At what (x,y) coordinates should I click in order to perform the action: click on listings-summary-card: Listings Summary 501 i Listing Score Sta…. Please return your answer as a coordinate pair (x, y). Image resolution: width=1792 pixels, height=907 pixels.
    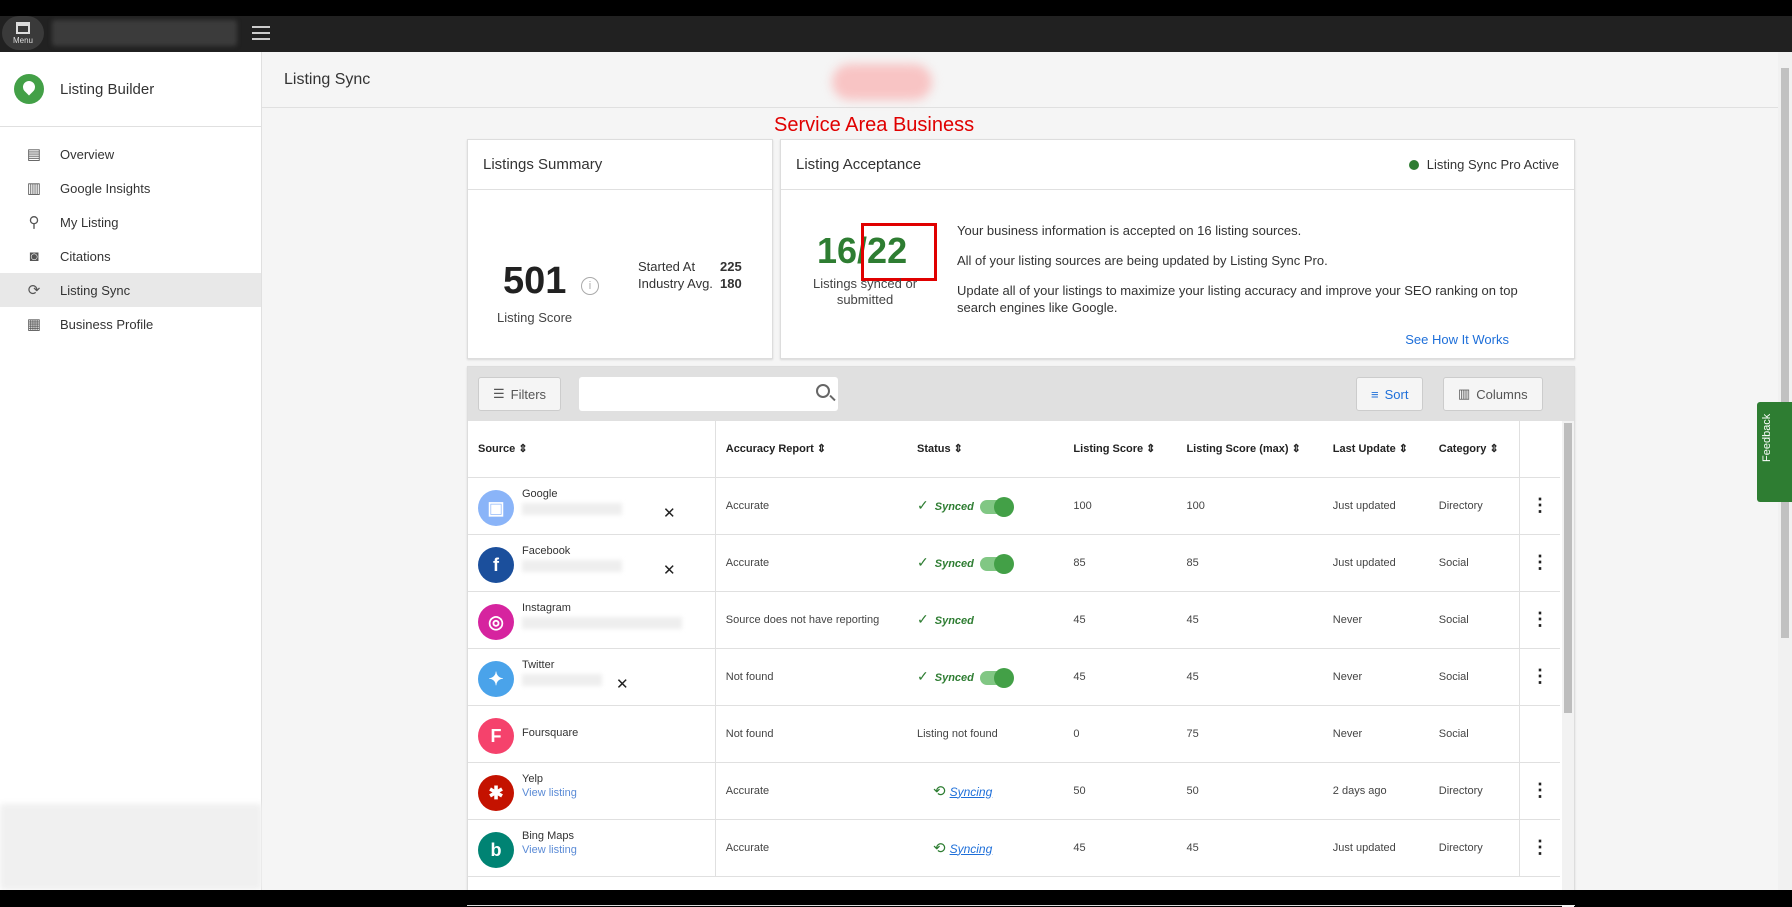
    Looking at the image, I should click on (620, 249).